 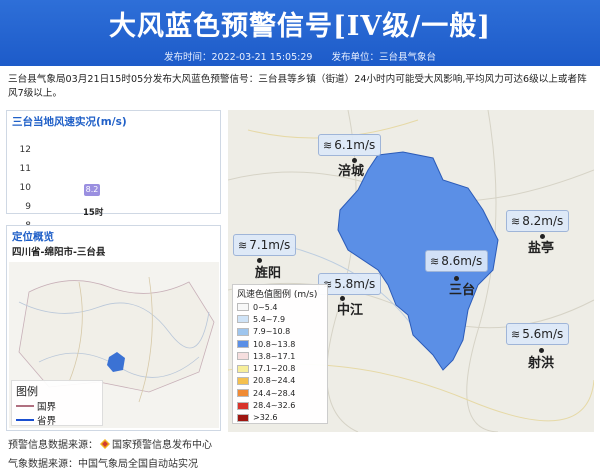 What do you see at coordinates (300, 26) in the screenshot?
I see `warning-title: 大风蓝色预警信号[IV级/一般]` at bounding box center [300, 26].